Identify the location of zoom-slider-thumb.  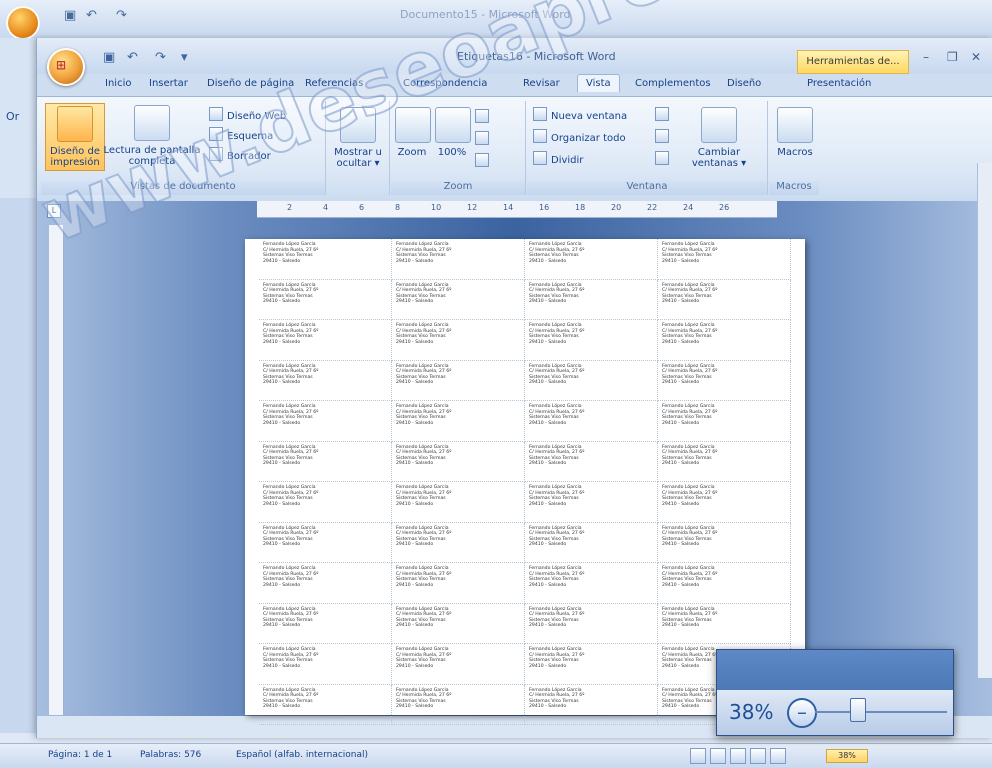
(858, 710).